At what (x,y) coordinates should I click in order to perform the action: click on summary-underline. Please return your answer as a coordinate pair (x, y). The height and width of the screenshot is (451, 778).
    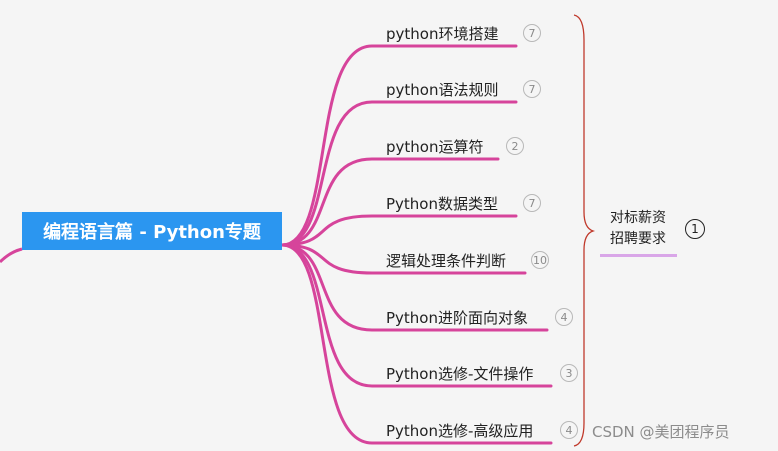
    Looking at the image, I should click on (638, 255).